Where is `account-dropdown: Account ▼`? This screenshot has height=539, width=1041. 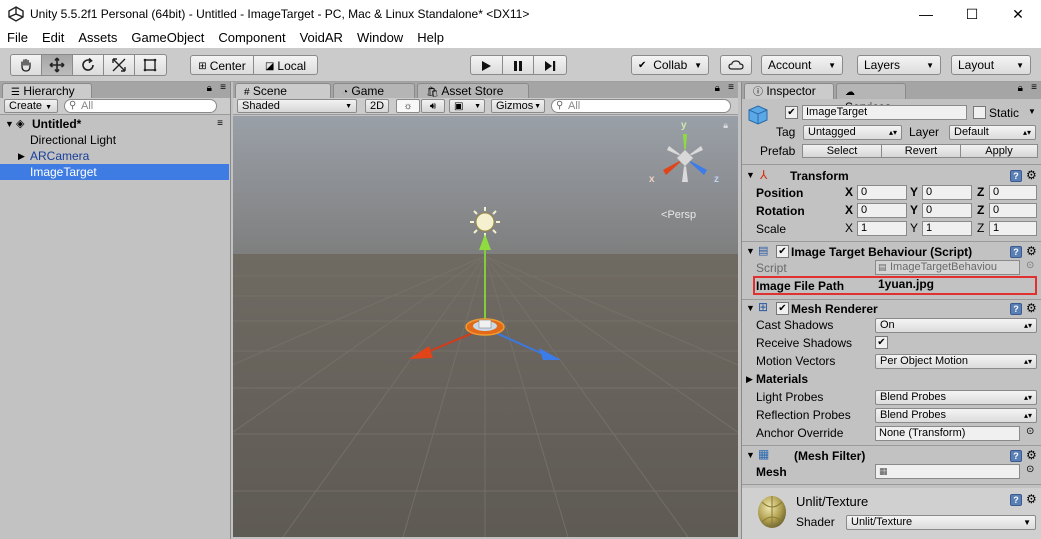
account-dropdown: Account ▼ is located at coordinates (802, 65).